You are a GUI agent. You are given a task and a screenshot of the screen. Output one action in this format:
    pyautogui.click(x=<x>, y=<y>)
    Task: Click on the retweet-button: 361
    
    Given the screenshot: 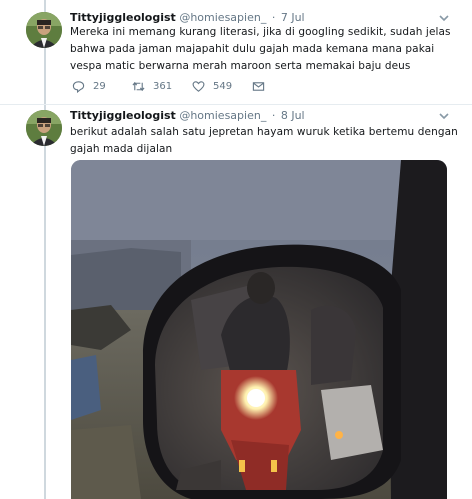 What is the action you would take?
    pyautogui.click(x=152, y=86)
    